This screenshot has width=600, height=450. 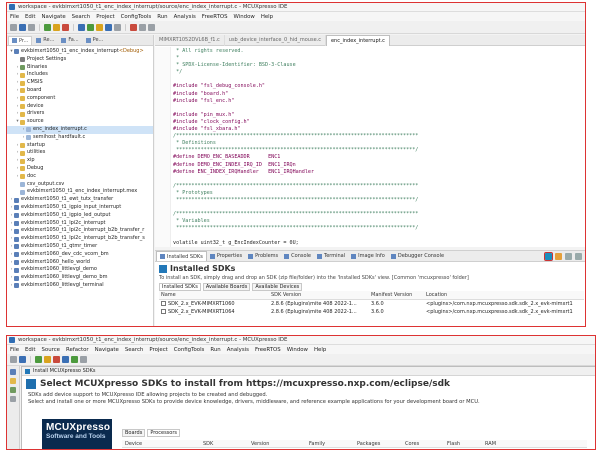 What do you see at coordinates (275, 40) in the screenshot?
I see `editor-tab: usb_device_interface_0_hid_mouse.c` at bounding box center [275, 40].